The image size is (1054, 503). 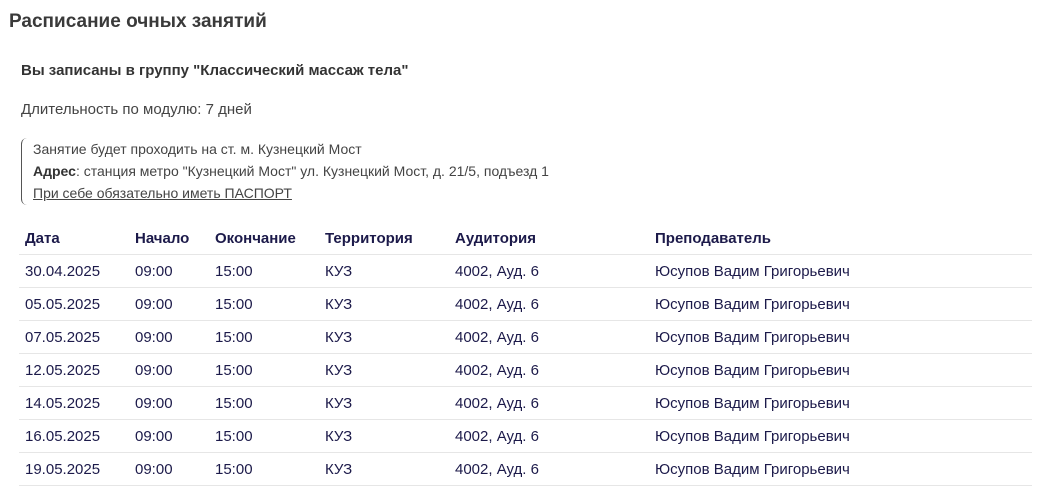 What do you see at coordinates (74, 403) in the screenshot?
I see `cell-date: 14.05.2025` at bounding box center [74, 403].